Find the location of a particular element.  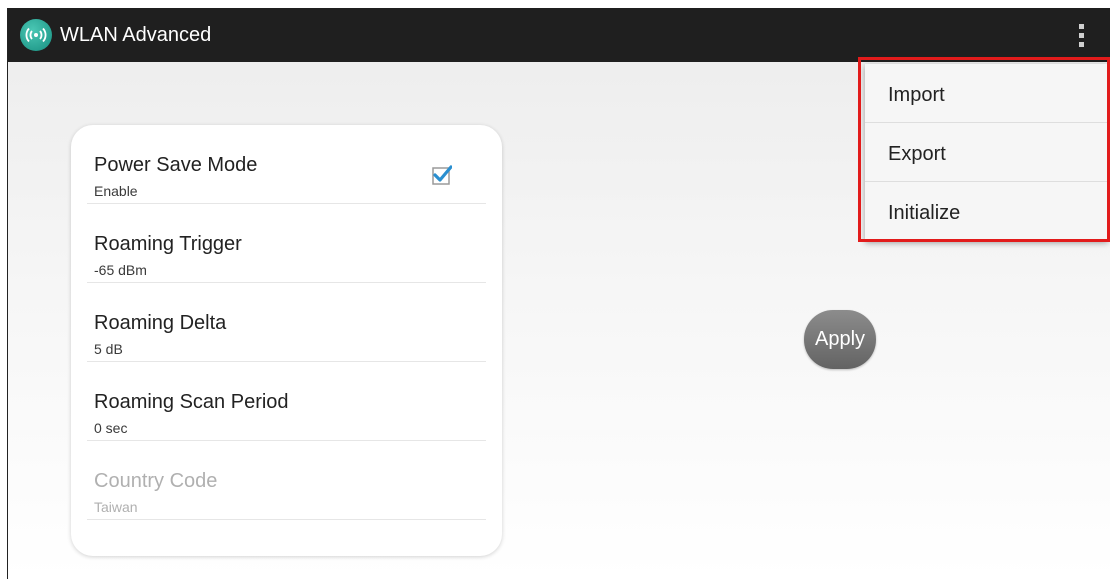

divider is located at coordinates (286, 519).